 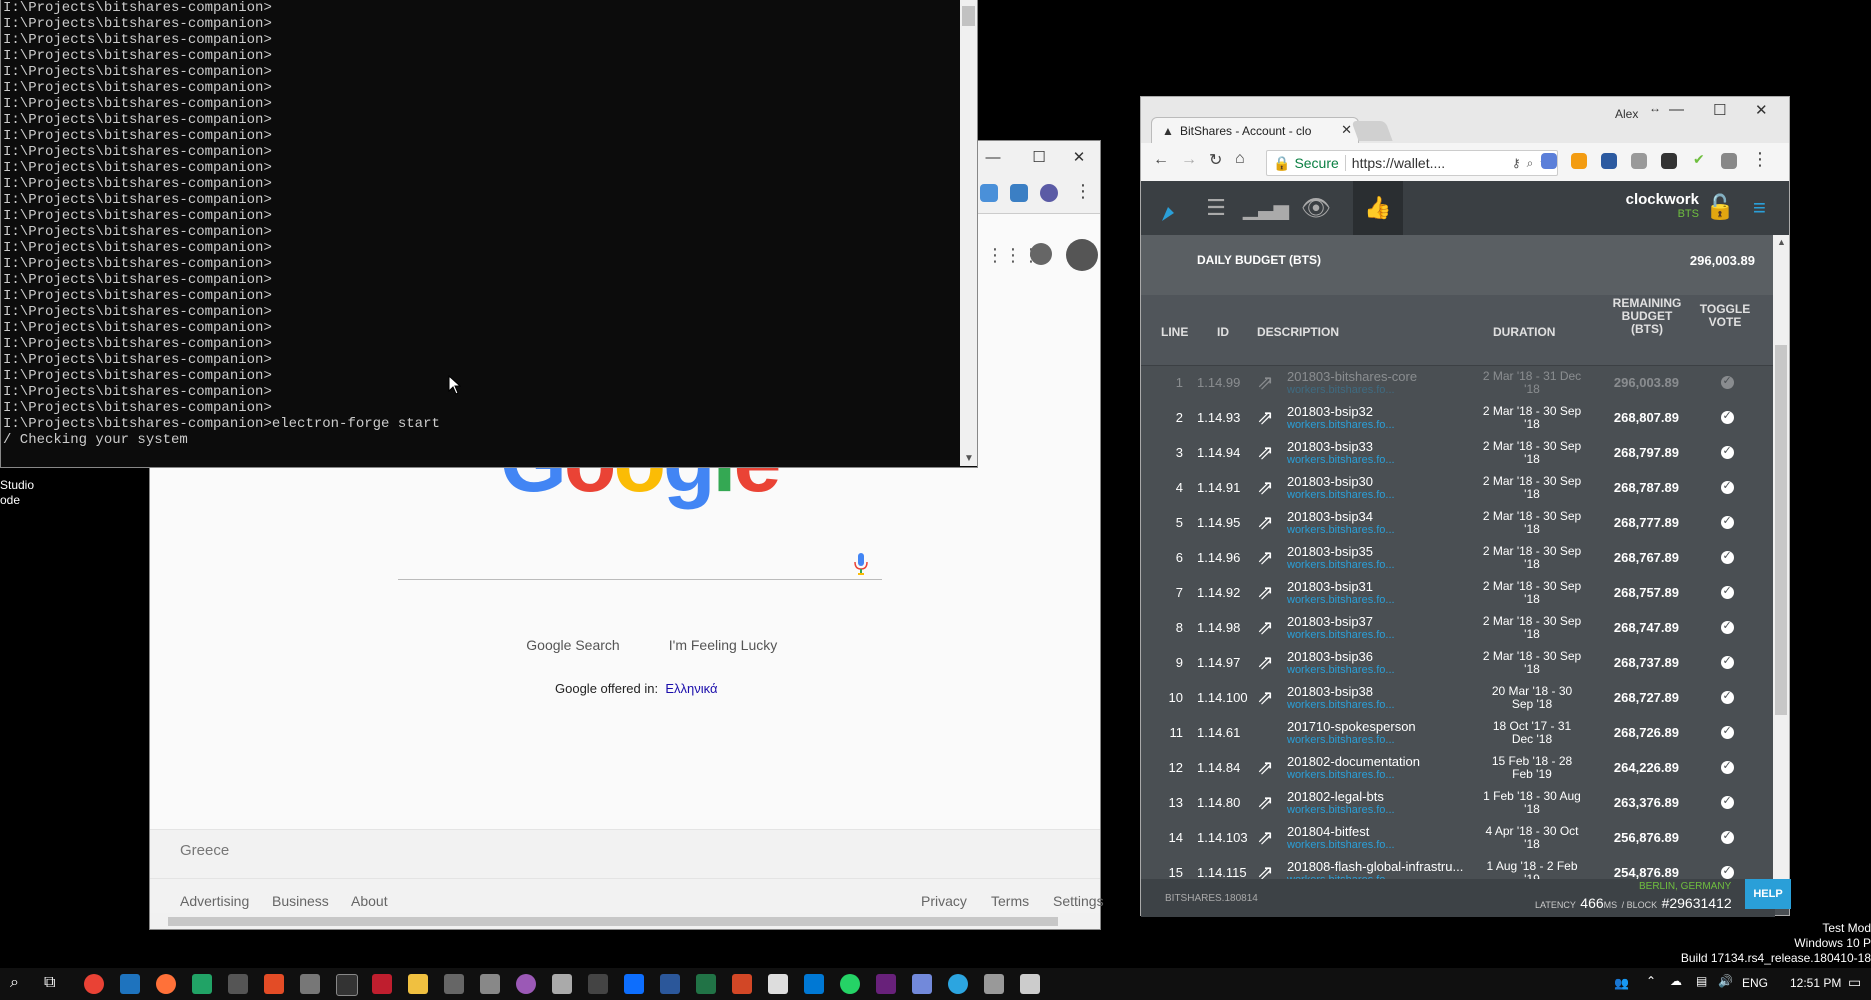 I want to click on row-id: 1.14.61, so click(x=1227, y=732).